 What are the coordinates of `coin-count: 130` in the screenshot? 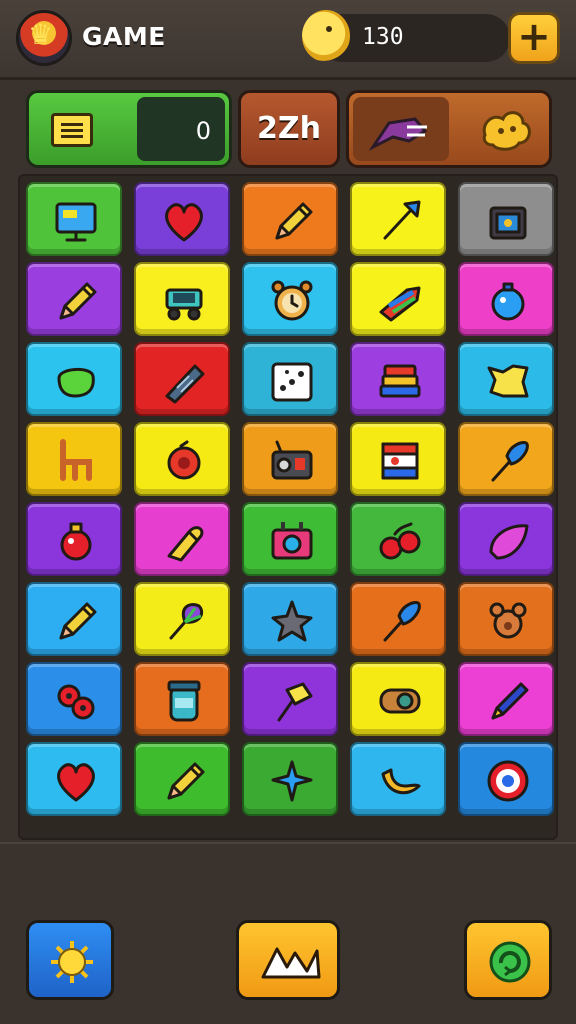 It's located at (383, 37).